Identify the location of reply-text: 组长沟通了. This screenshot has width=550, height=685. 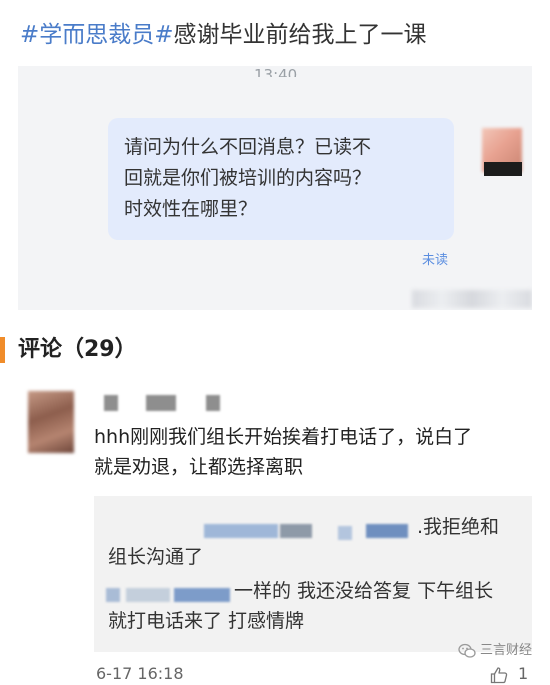
(156, 557).